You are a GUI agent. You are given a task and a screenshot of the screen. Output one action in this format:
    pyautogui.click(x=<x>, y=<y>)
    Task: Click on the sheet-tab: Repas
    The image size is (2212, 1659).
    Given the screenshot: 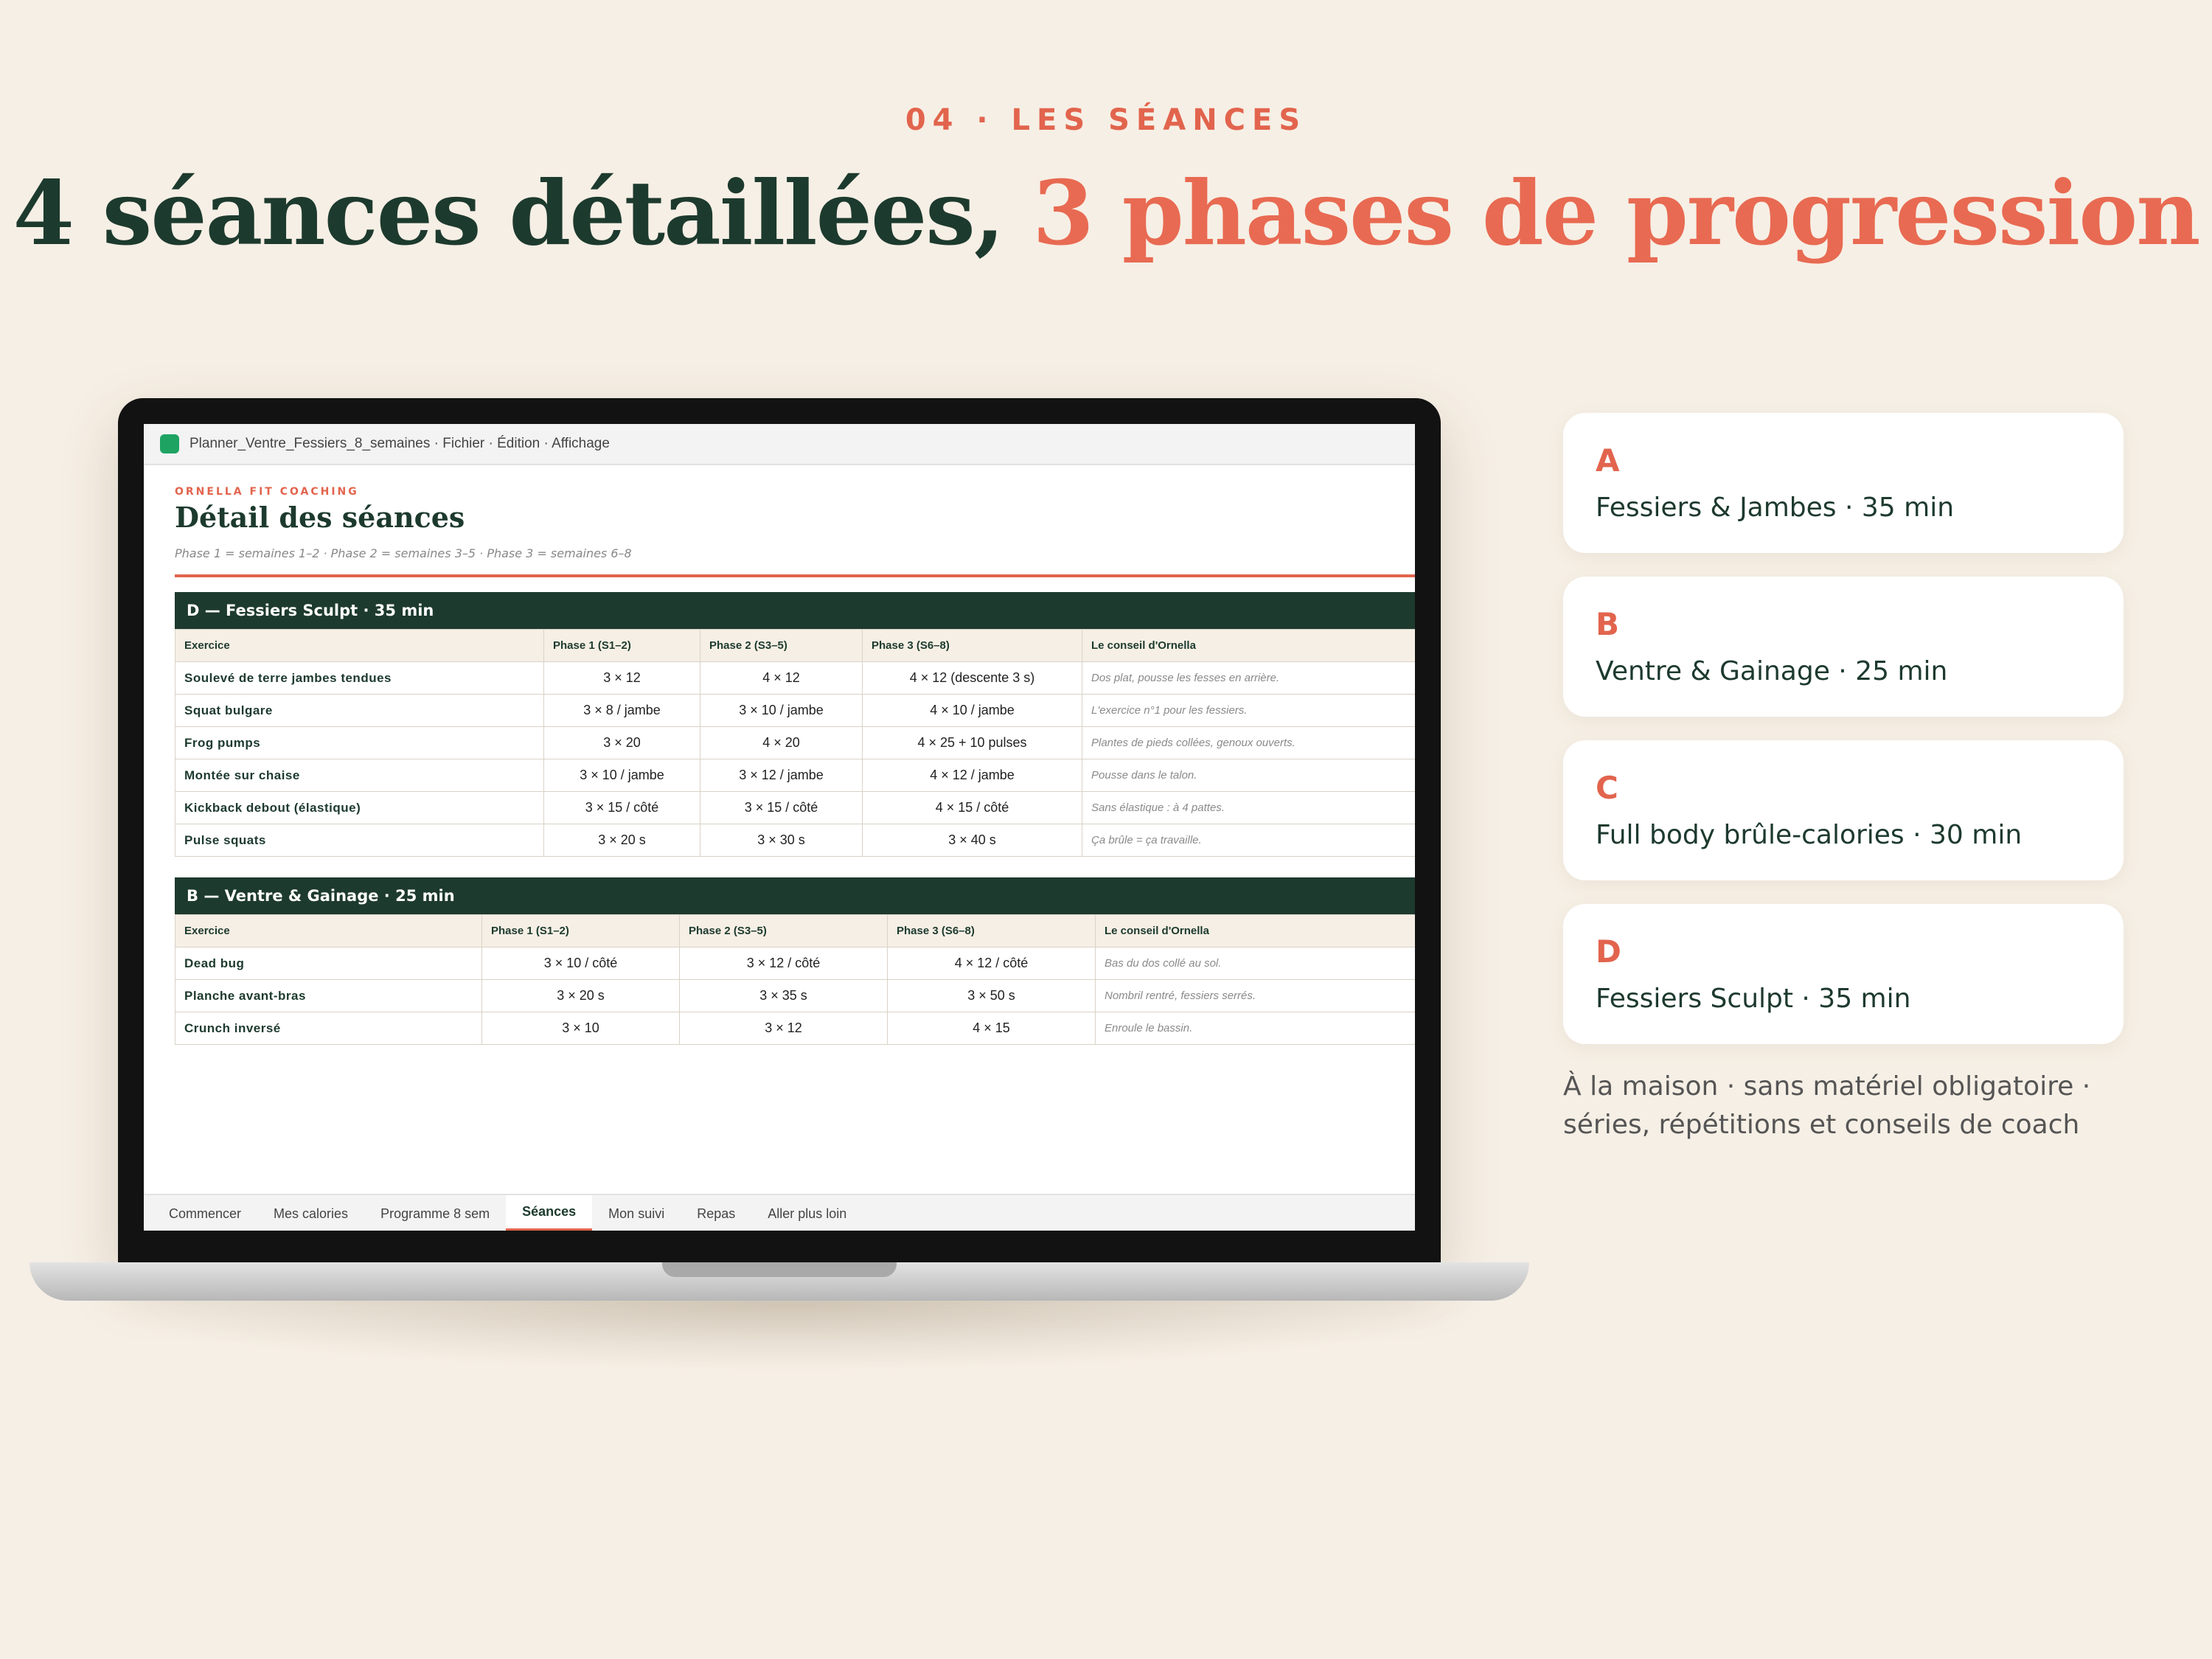 What is the action you would take?
    pyautogui.click(x=716, y=1213)
    